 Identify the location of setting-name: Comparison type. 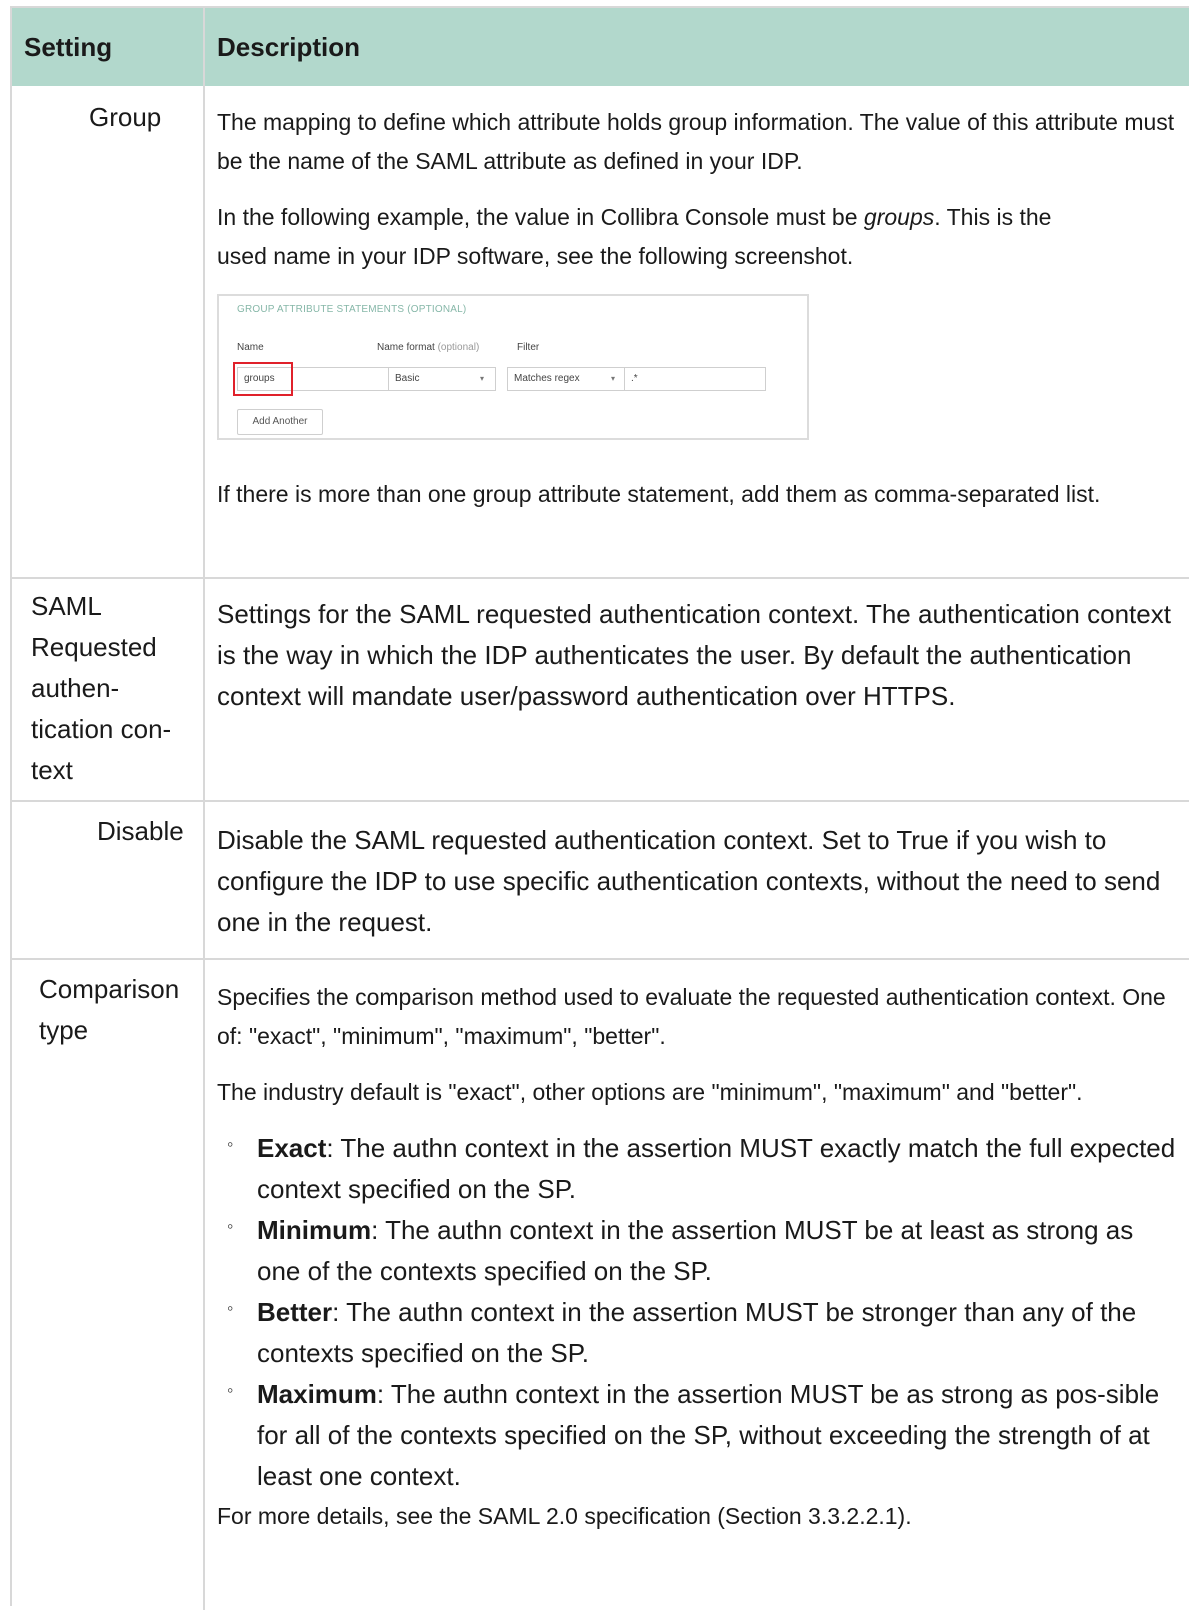
(107, 1010).